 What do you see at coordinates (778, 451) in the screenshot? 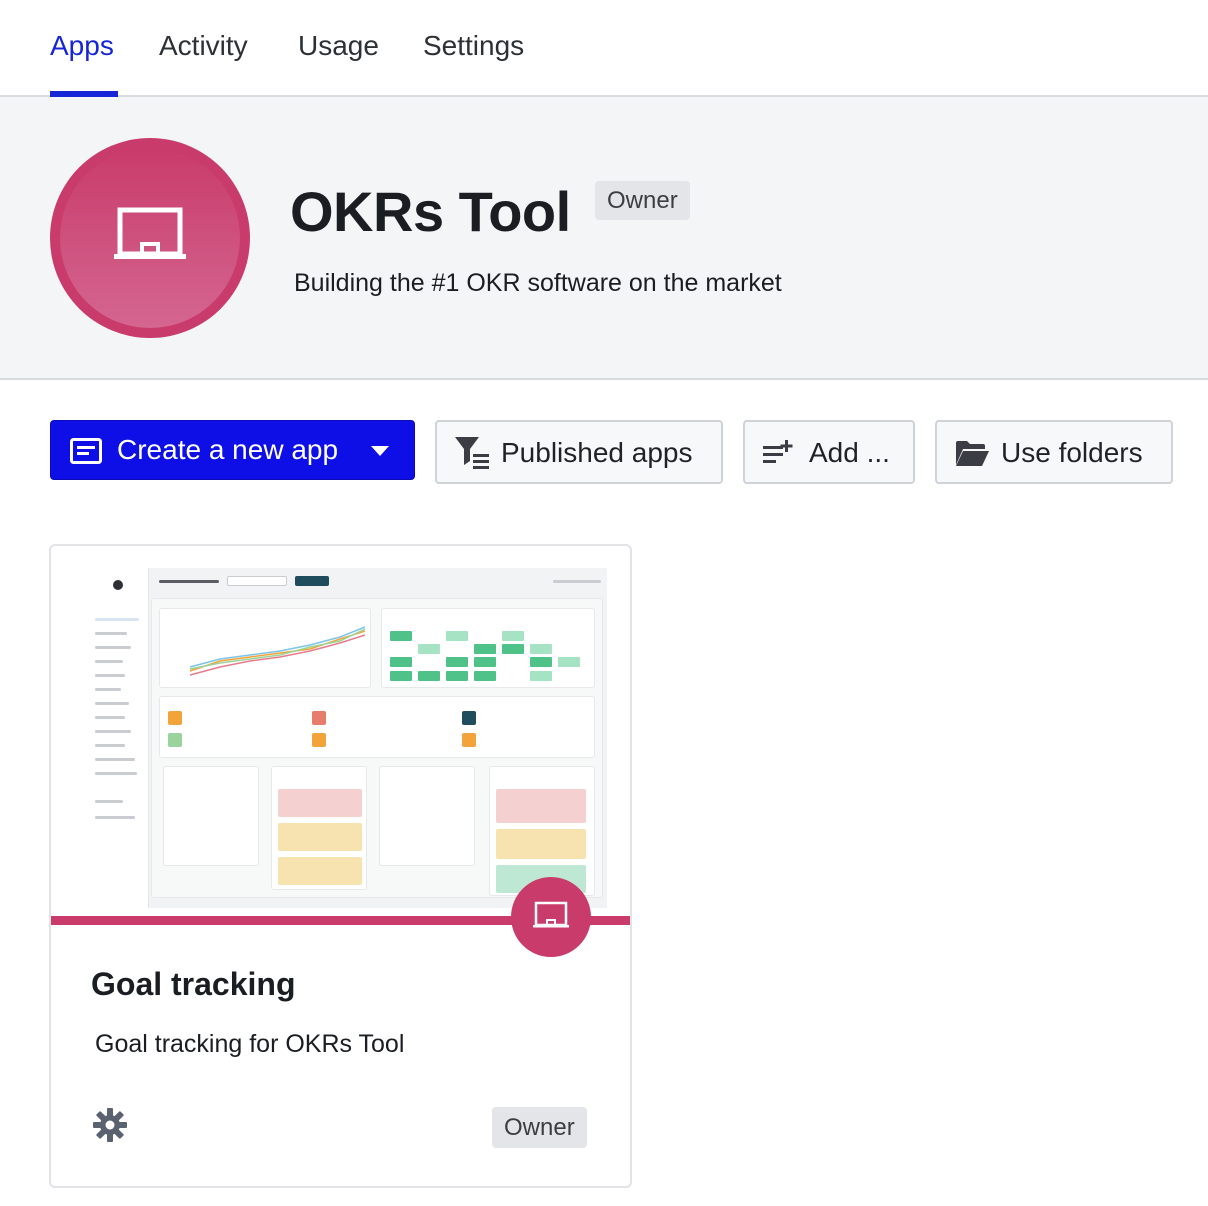
I see `add-list-icon` at bounding box center [778, 451].